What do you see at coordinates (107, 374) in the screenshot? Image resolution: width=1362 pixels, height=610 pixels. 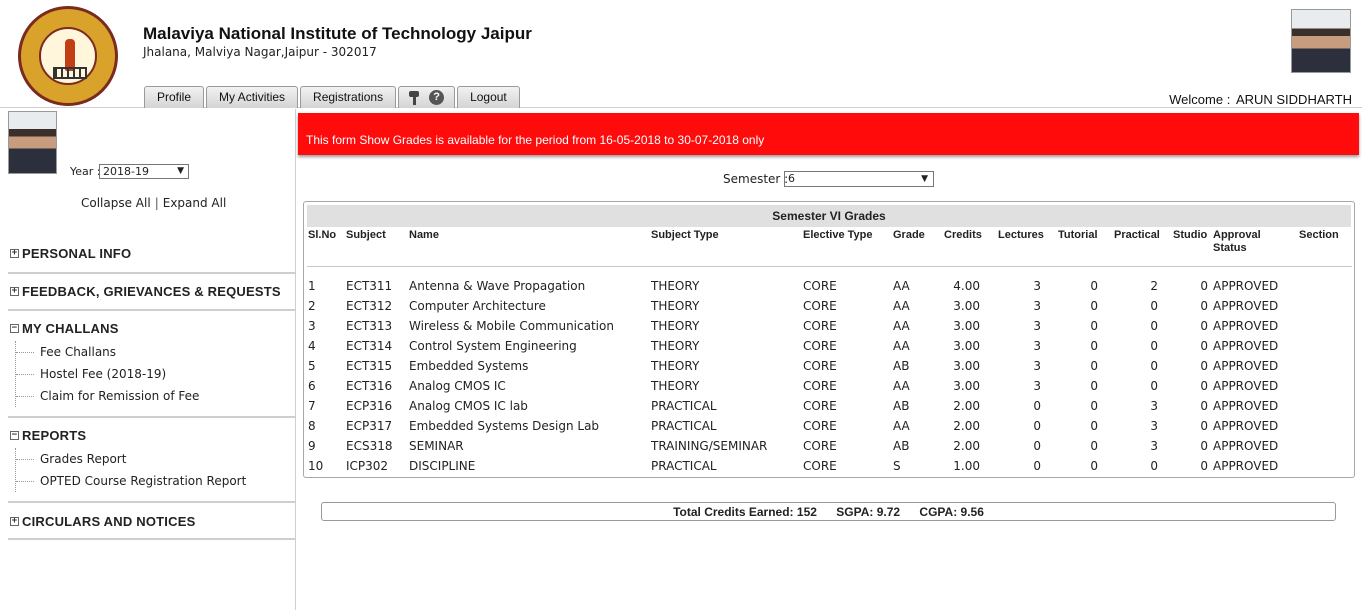 I see `menu-item-hostel-fee: Hostel Fee (2018-19)` at bounding box center [107, 374].